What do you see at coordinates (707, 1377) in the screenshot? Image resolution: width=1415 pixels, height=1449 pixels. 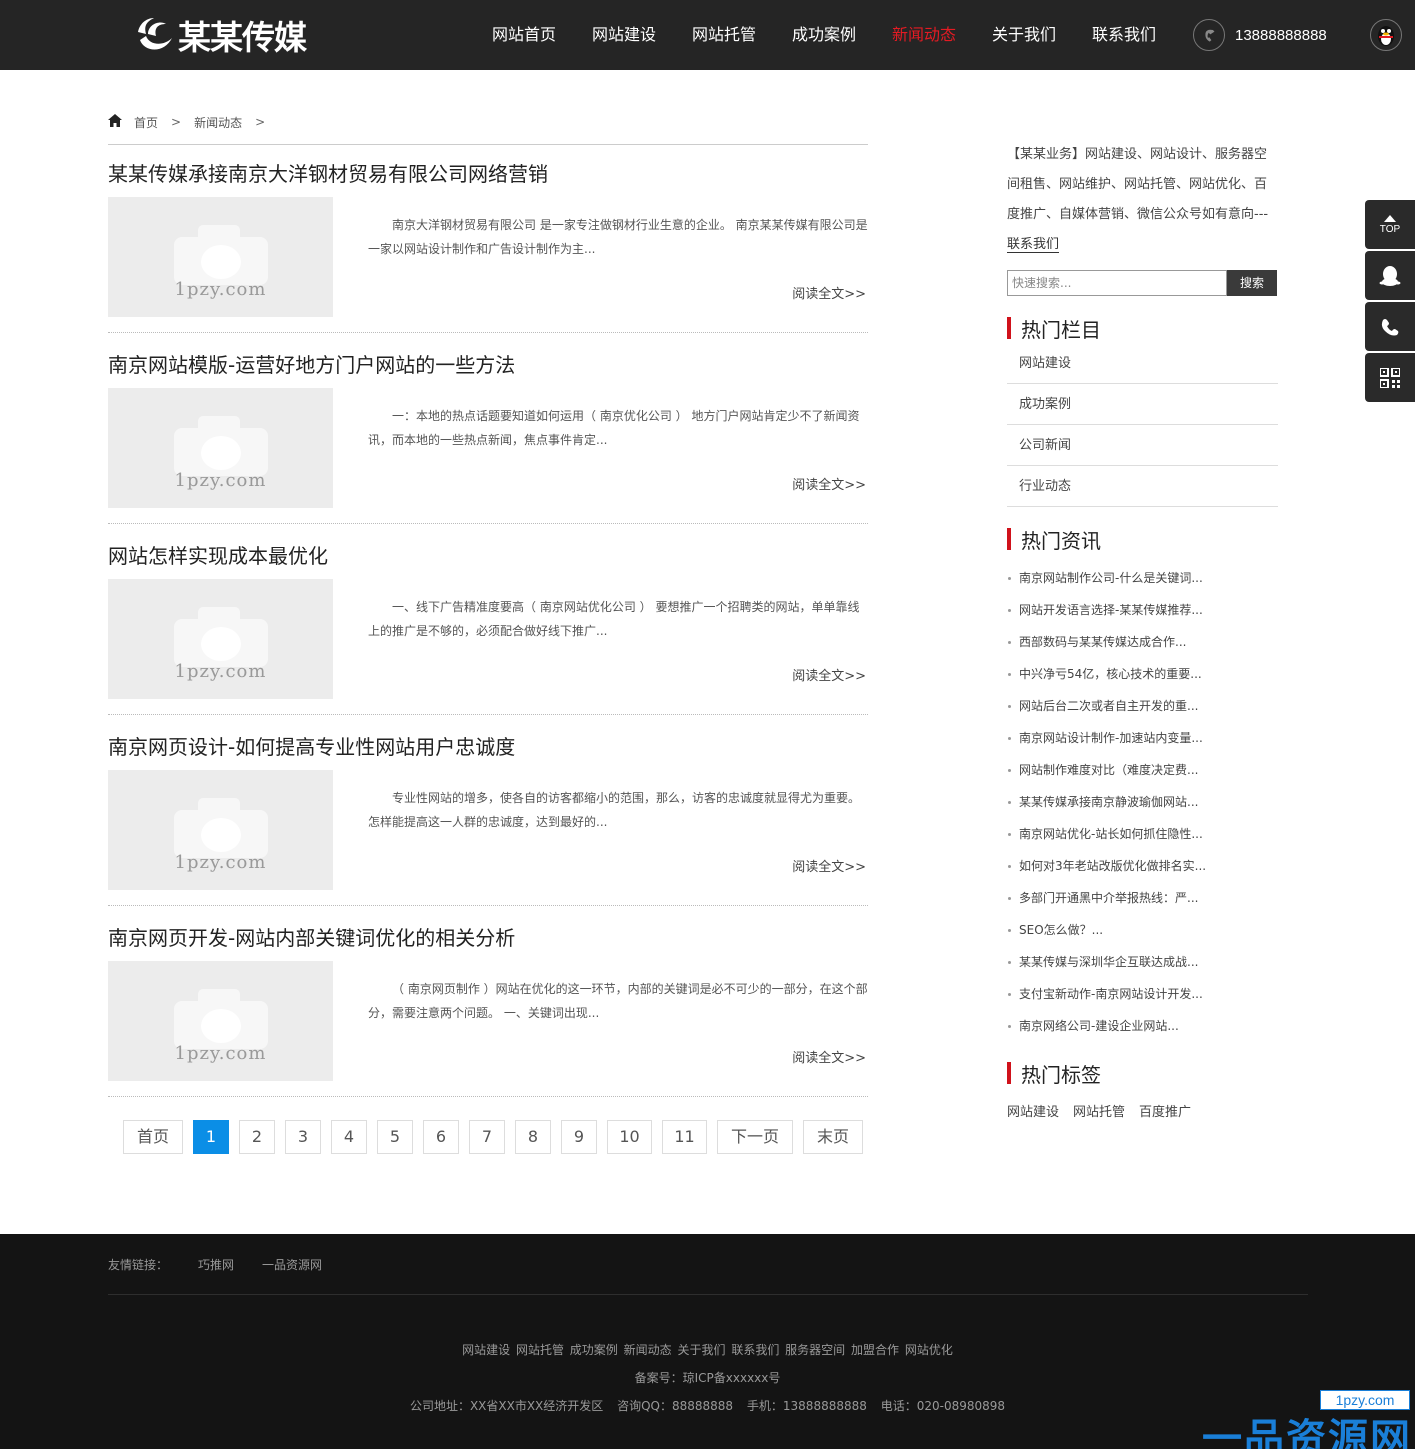 I see `icp-record: 备案号：琼ICP备xxxxxx号` at bounding box center [707, 1377].